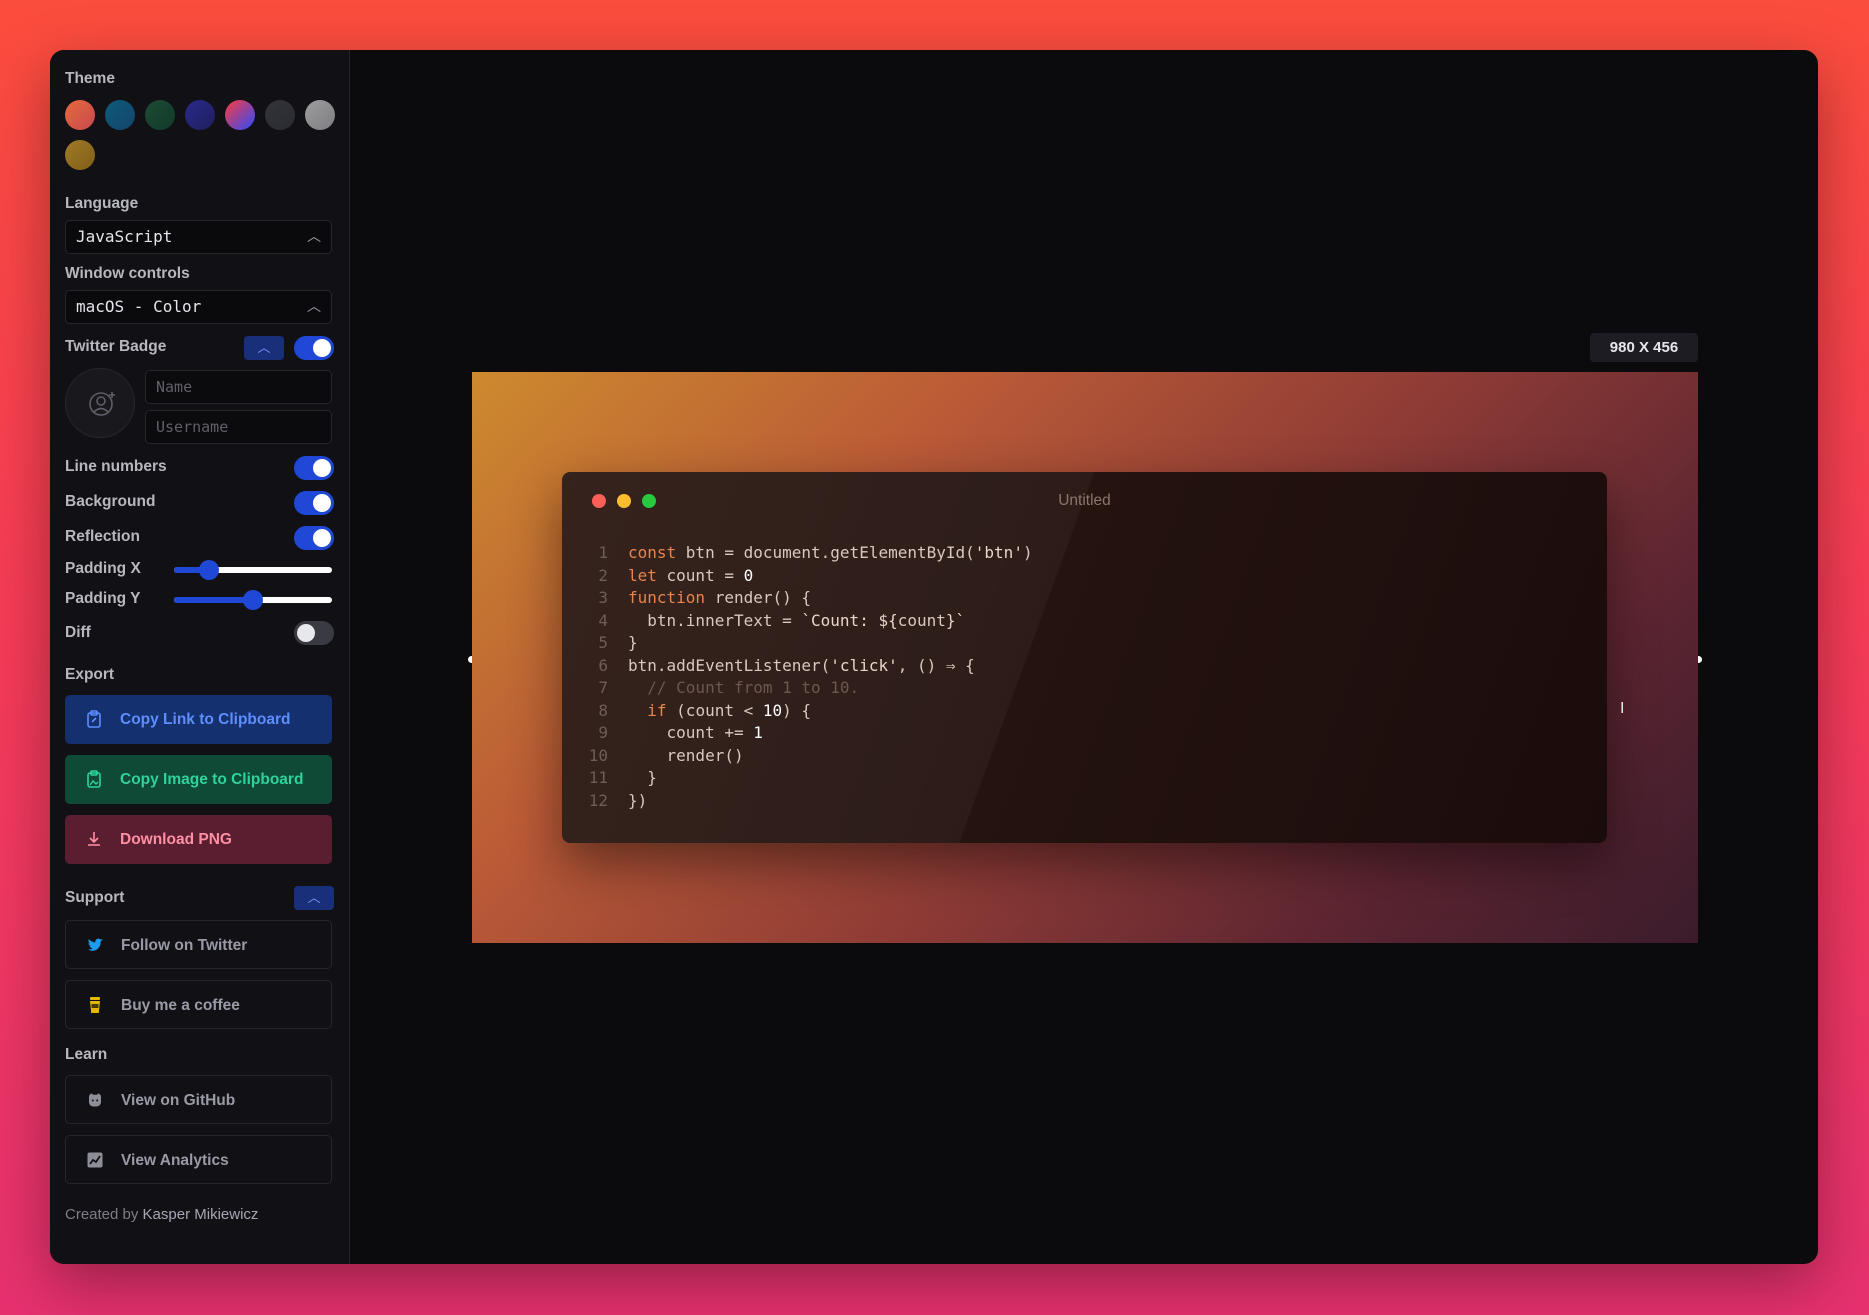 Image resolution: width=1869 pixels, height=1315 pixels. Describe the element at coordinates (603, 732) in the screenshot. I see `line-number: 9` at that location.